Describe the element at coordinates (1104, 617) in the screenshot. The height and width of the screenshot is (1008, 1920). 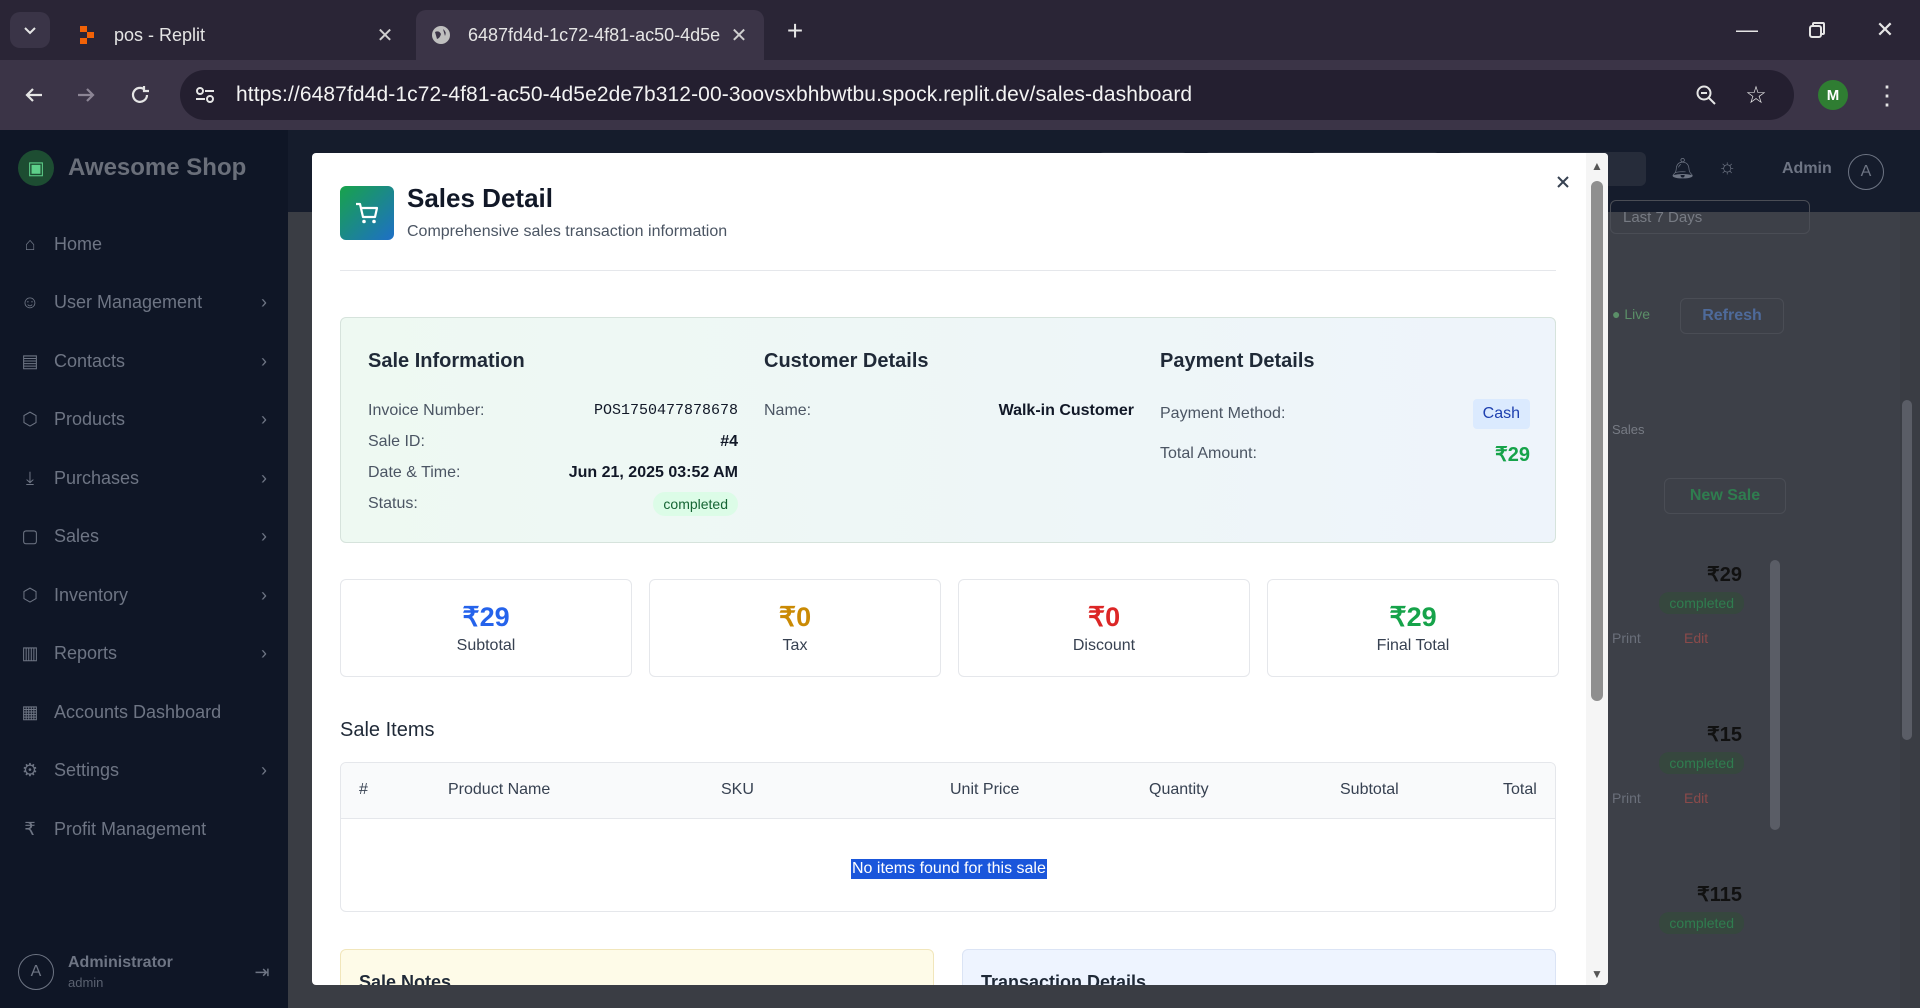
I see `discount-value: ₹0` at that location.